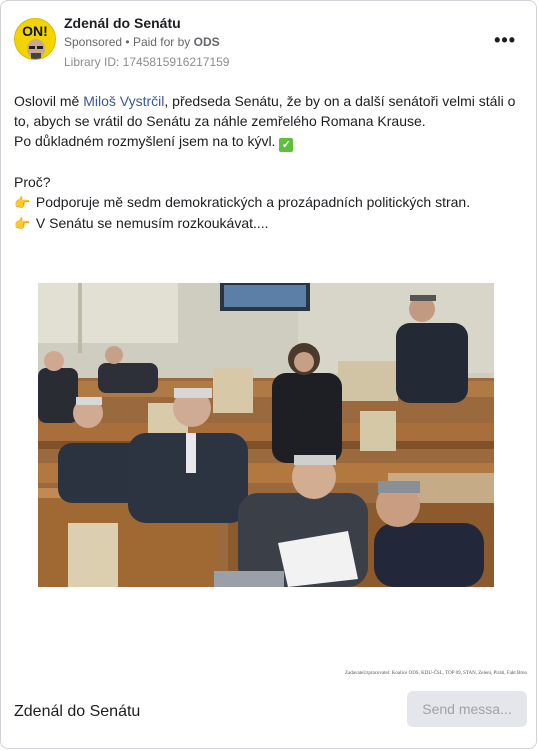 The height and width of the screenshot is (751, 539). Describe the element at coordinates (161, 42) in the screenshot. I see `paid-for-label: Paid for by` at that location.